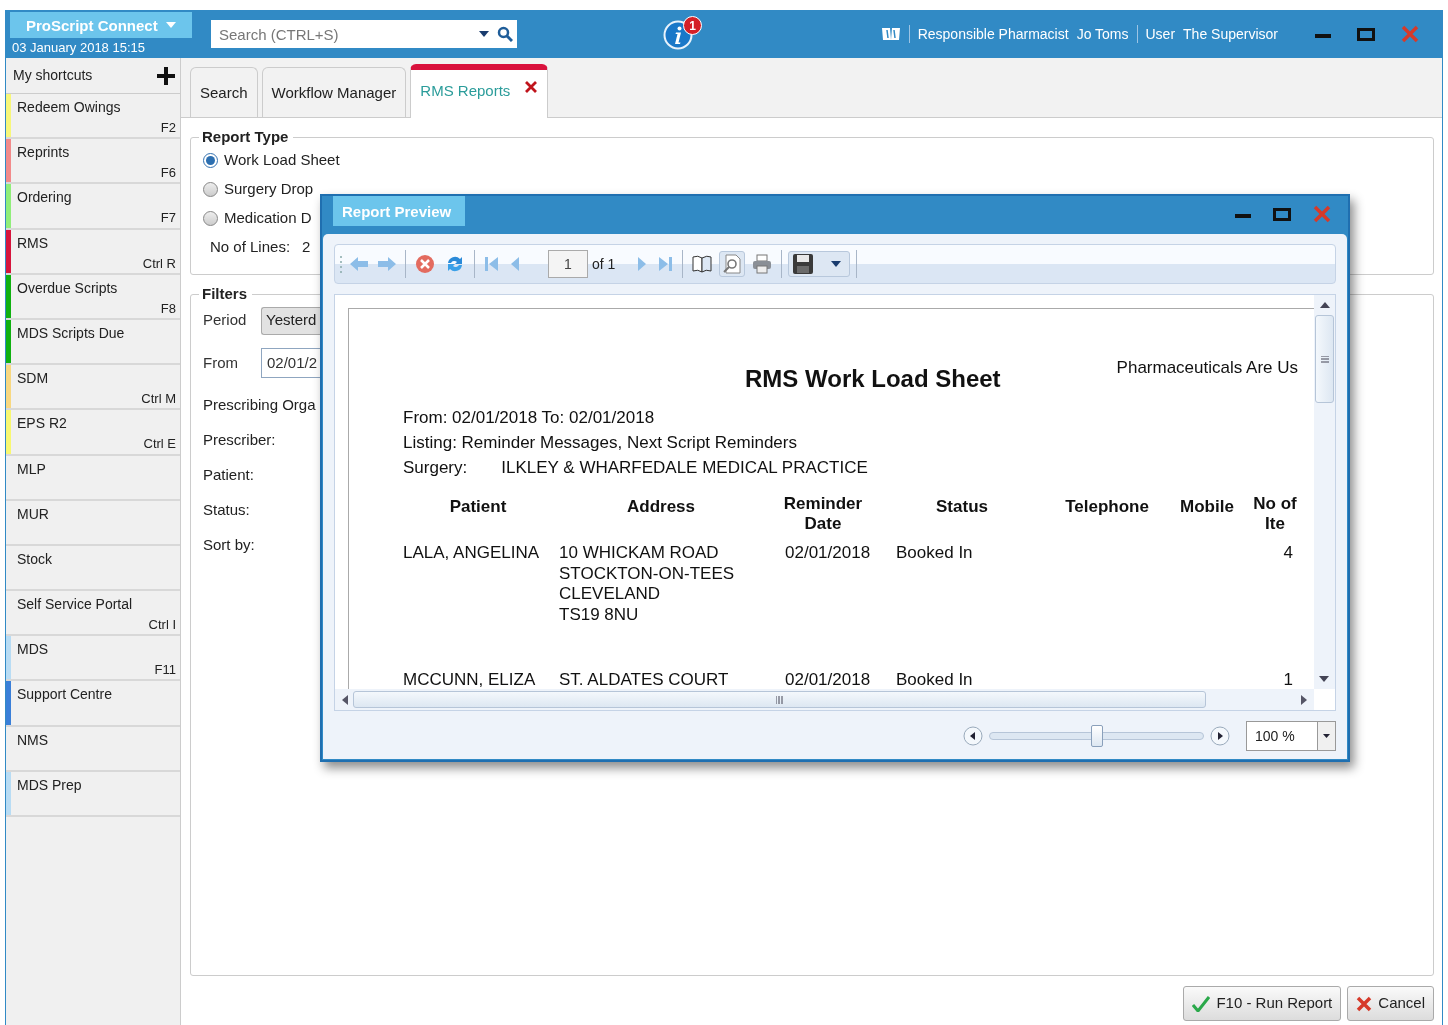 Image resolution: width=1448 pixels, height=1025 pixels. I want to click on column-header: Status, so click(962, 506).